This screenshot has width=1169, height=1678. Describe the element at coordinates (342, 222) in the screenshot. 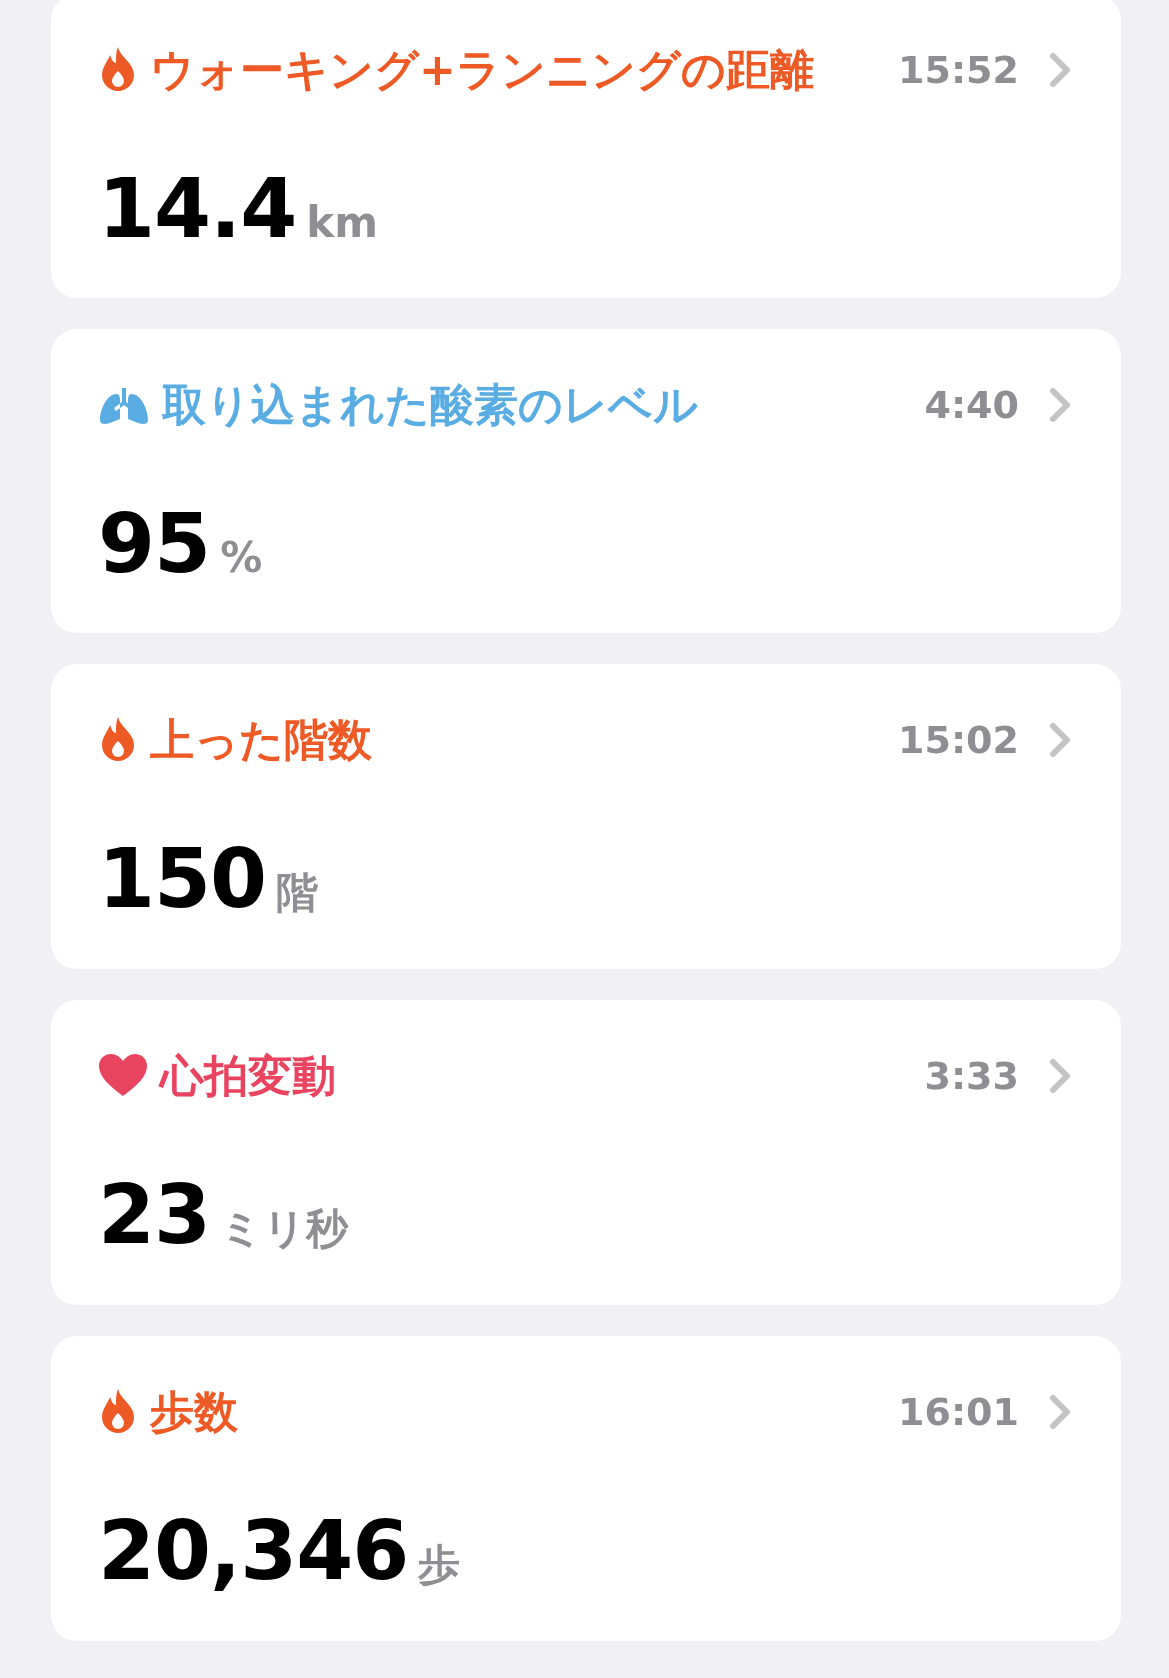

I see `metric-unit: km` at that location.